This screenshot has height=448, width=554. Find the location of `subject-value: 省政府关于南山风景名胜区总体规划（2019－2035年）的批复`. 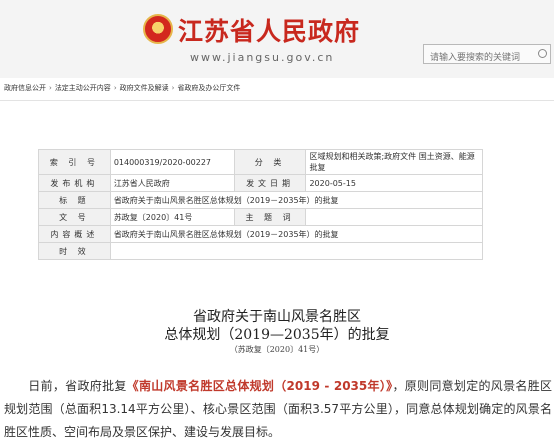

subject-value: 省政府关于南山风景名胜区总体规划（2019－2035年）的批复 is located at coordinates (296, 200).